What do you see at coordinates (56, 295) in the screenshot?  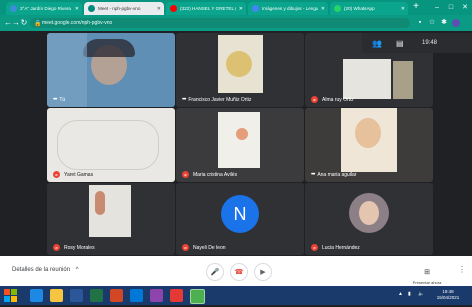 I see `file-explorer-icon` at bounding box center [56, 295].